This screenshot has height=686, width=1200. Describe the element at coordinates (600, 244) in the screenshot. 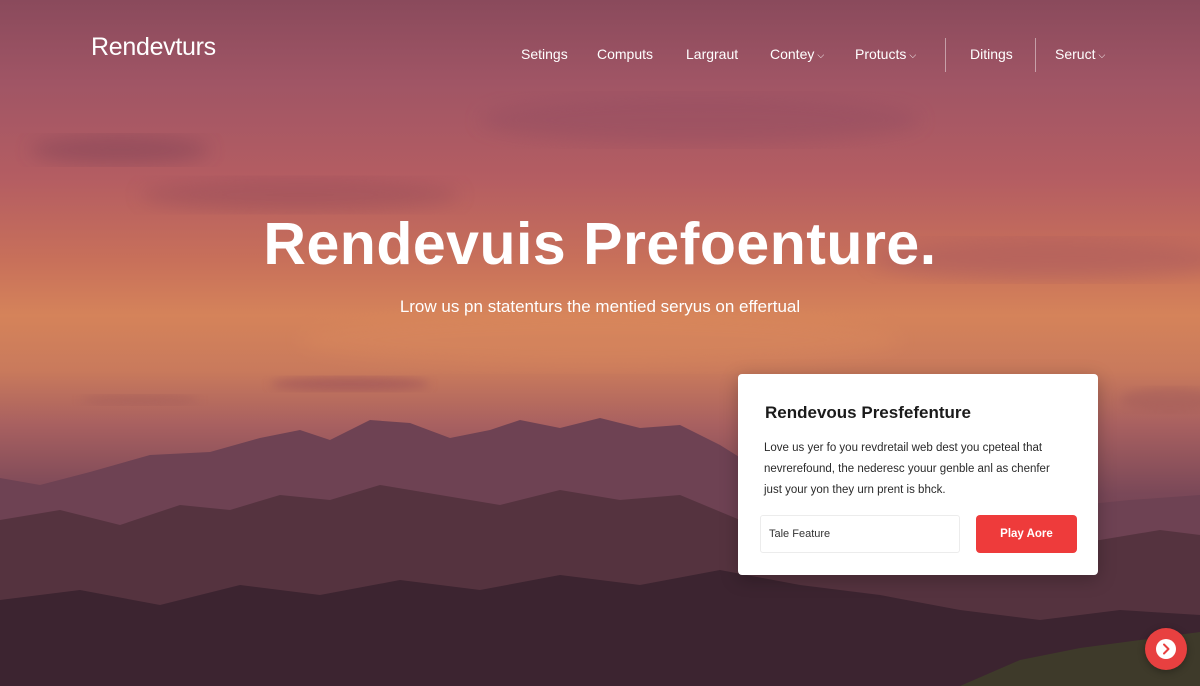

I see `hero-title: Rendevuis Prefoenture.` at that location.